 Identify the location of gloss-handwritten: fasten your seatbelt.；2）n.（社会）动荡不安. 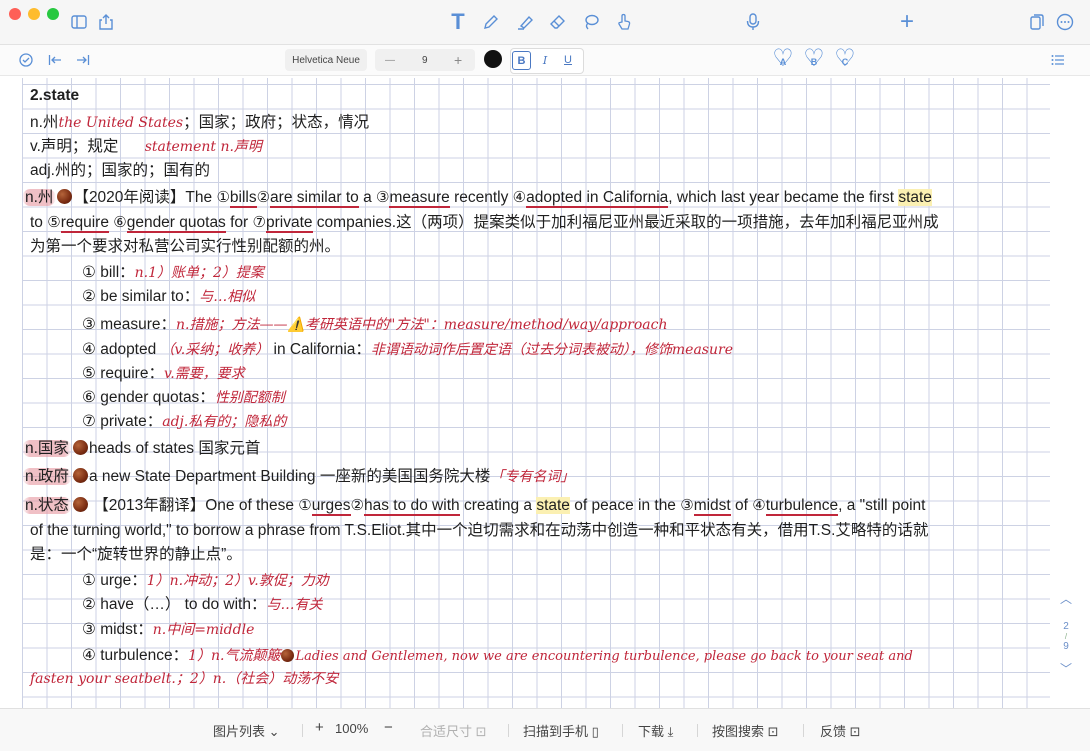
(184, 679).